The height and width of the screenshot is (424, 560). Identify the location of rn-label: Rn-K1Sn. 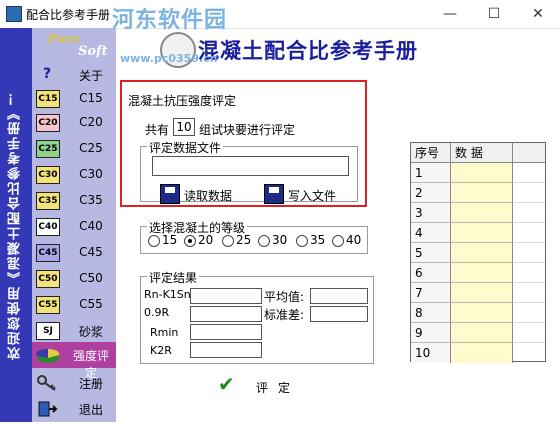
(167, 294).